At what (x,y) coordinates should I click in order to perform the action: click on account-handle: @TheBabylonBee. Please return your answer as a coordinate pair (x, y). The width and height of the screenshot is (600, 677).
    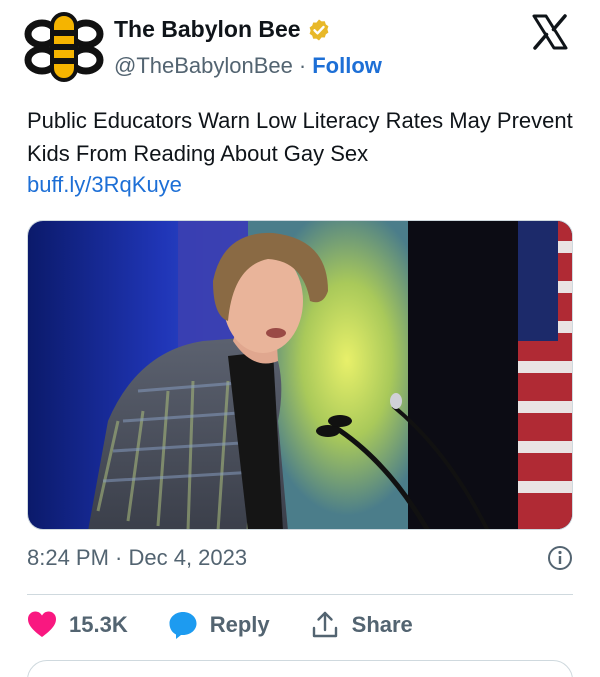
    Looking at the image, I should click on (203, 66).